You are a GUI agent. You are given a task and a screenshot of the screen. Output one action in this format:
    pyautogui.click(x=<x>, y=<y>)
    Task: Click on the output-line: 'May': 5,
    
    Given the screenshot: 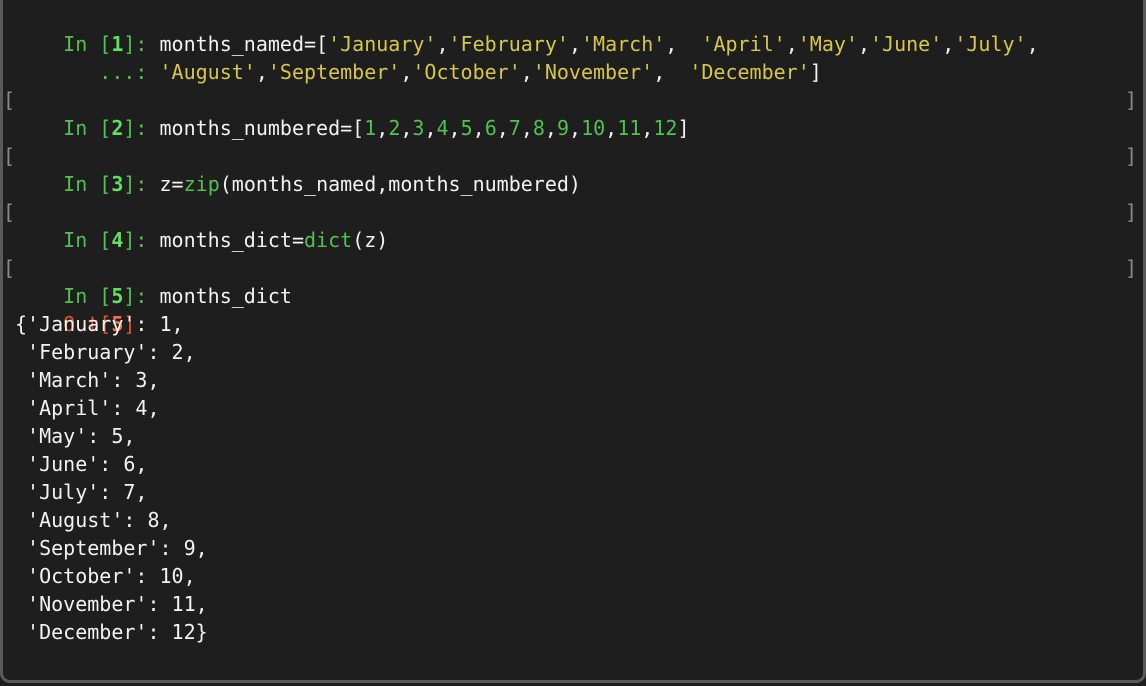 What is the action you would take?
    pyautogui.click(x=75, y=436)
    